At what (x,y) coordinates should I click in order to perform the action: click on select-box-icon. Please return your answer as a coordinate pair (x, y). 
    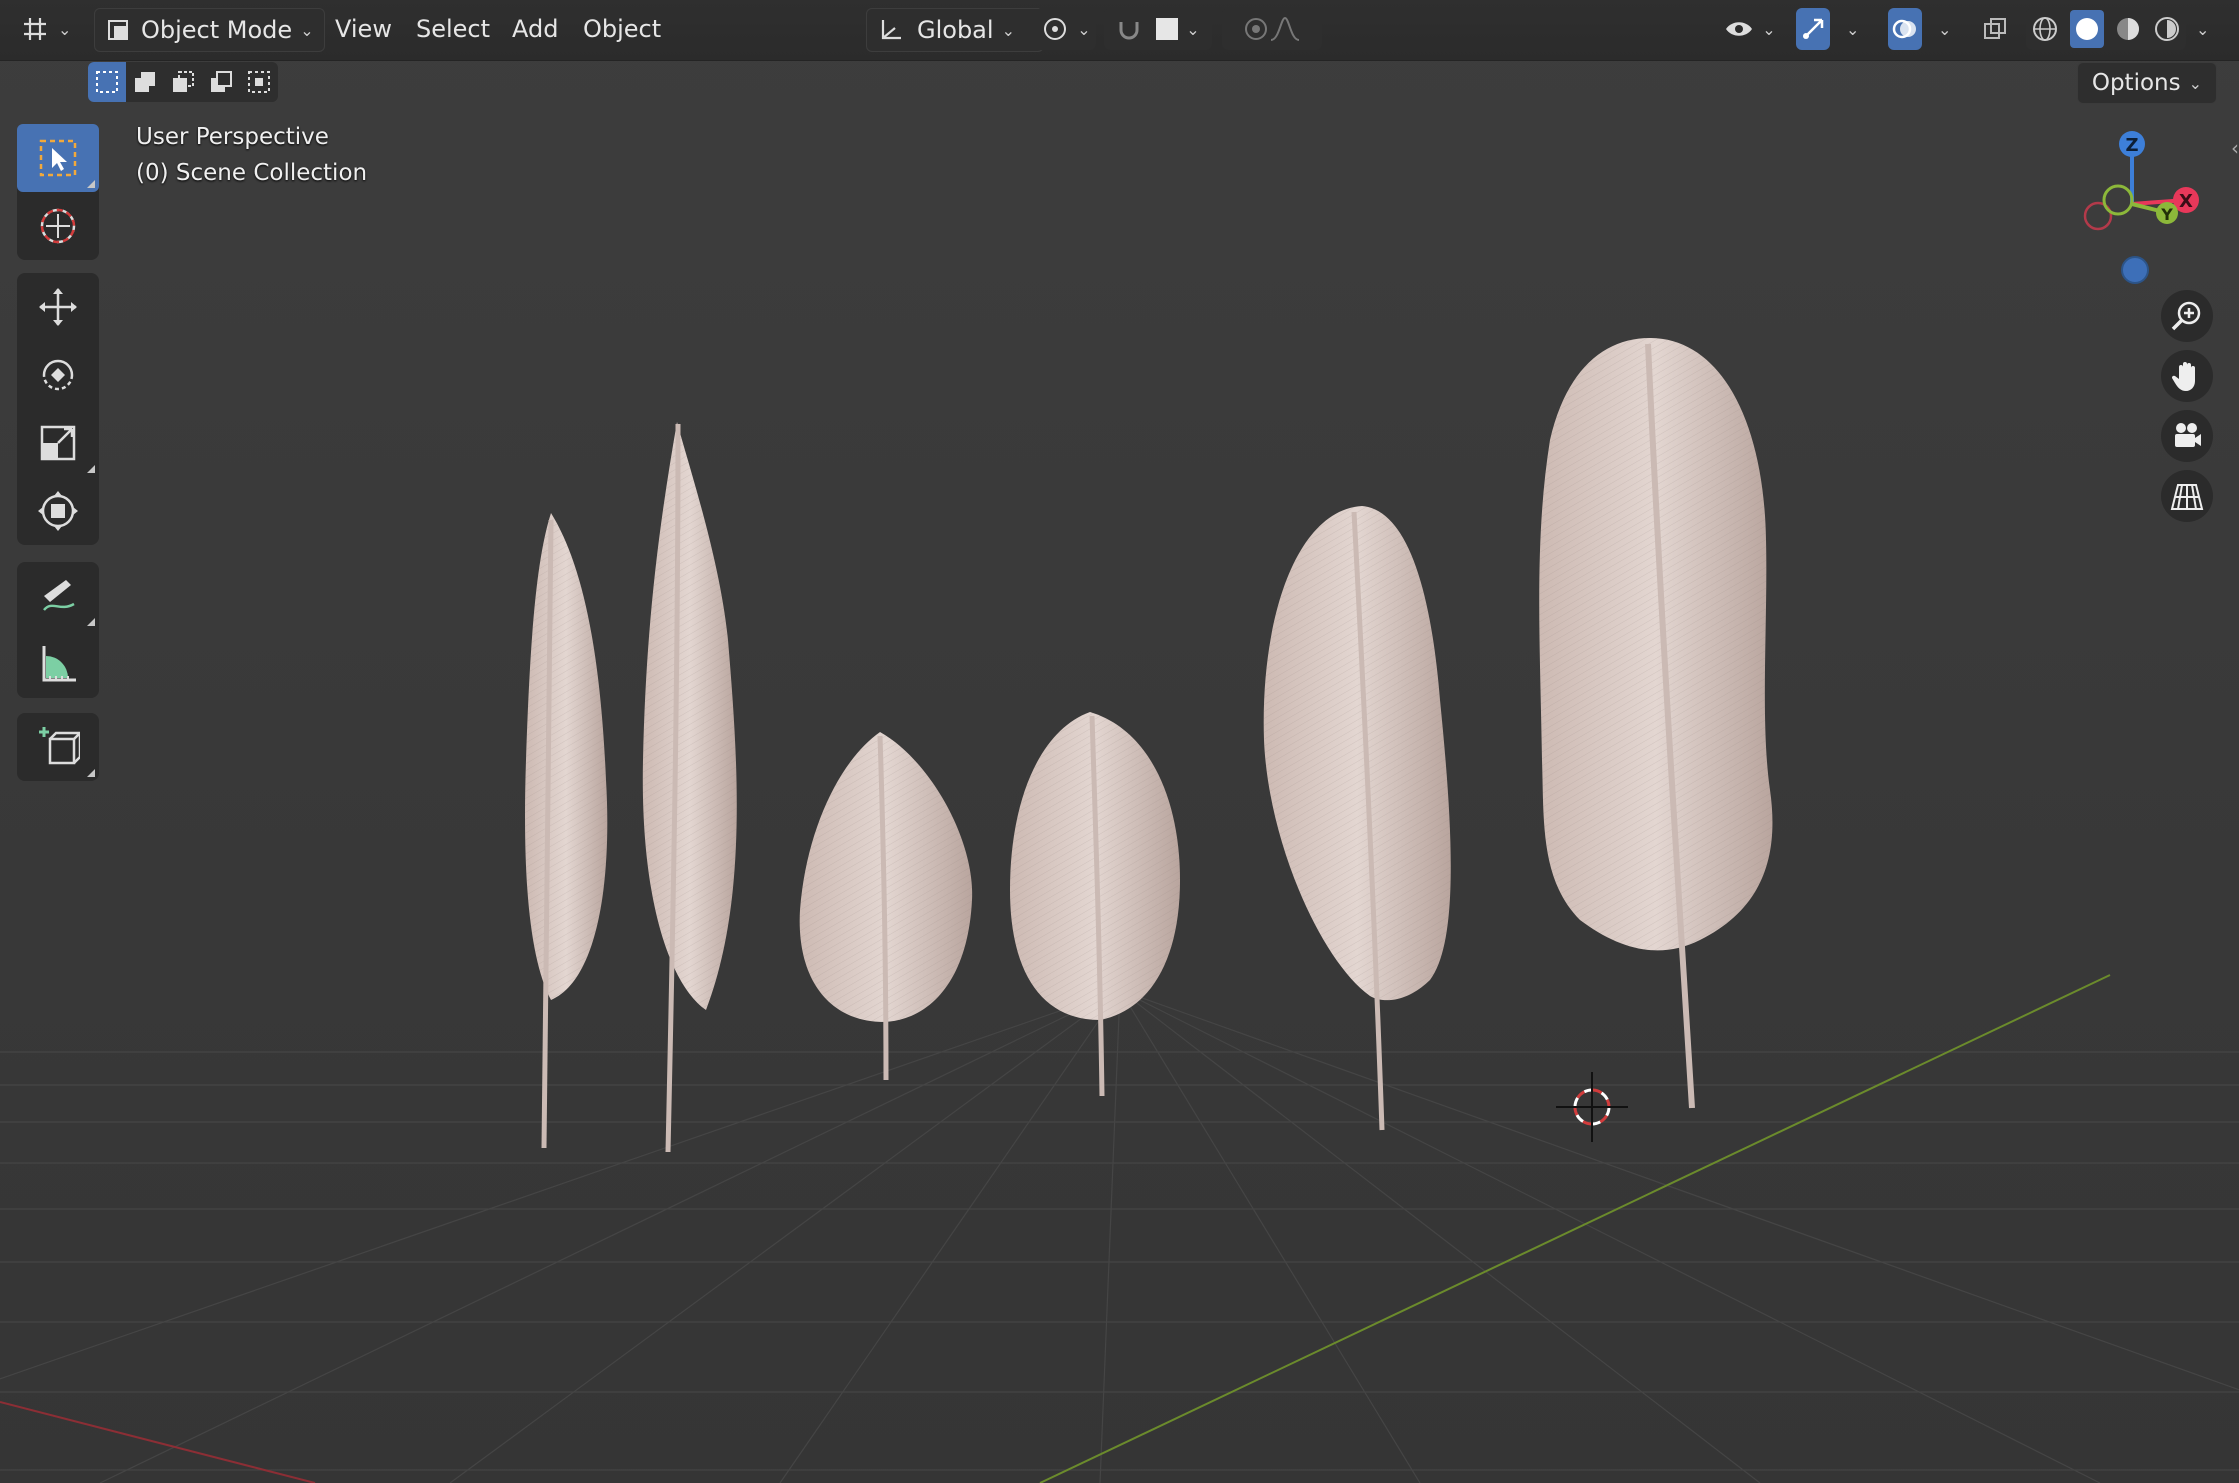
    Looking at the image, I should click on (58, 158).